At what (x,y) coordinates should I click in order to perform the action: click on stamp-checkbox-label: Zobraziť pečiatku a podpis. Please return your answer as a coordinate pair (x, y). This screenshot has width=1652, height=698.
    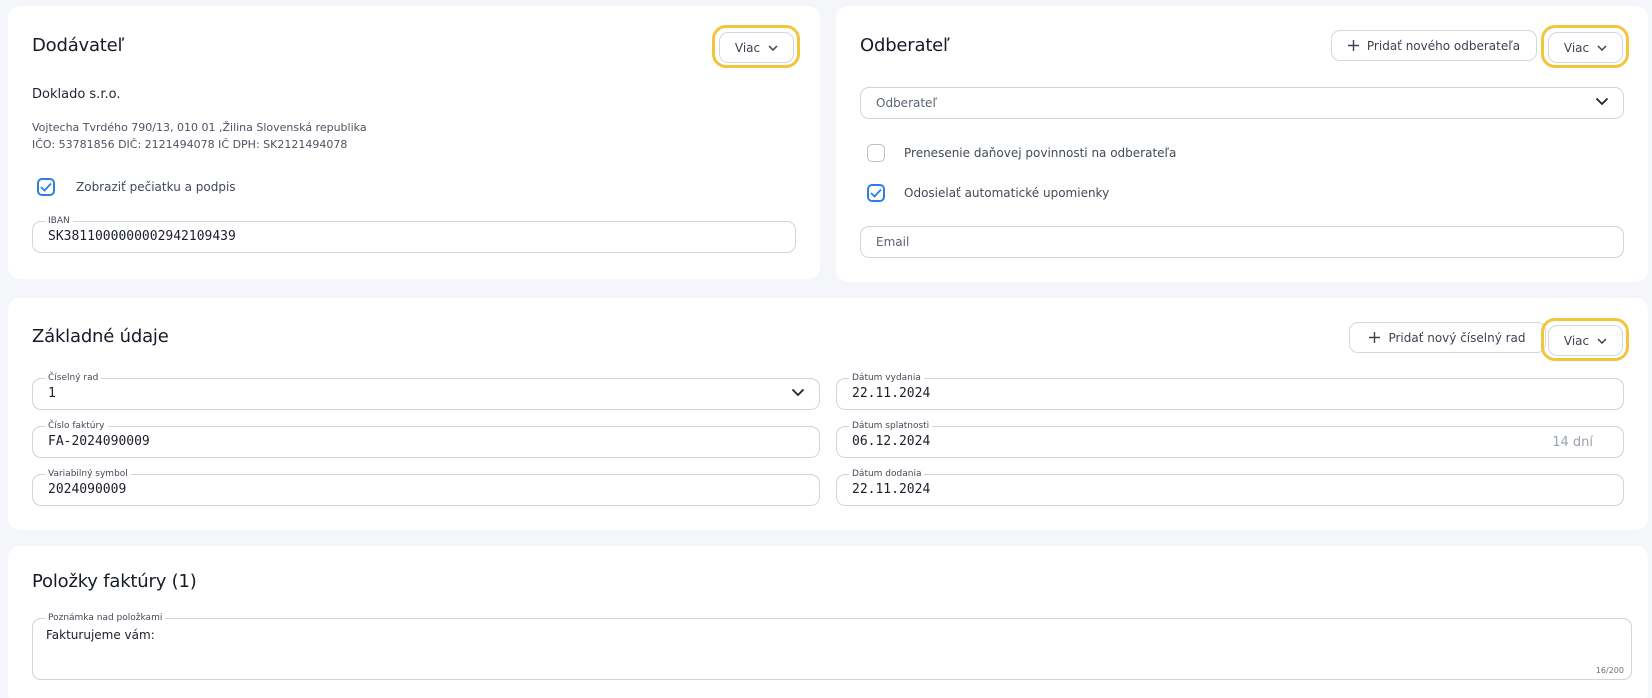
    Looking at the image, I should click on (156, 187).